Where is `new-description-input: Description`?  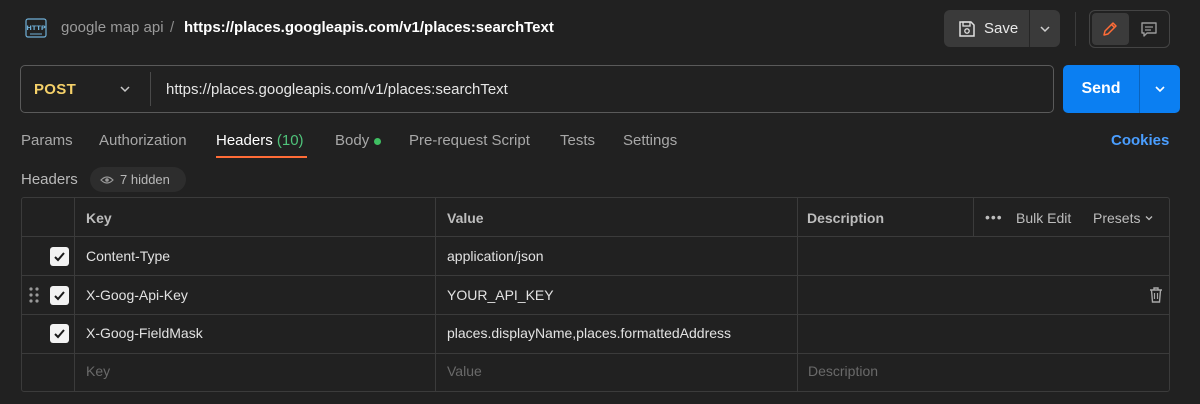 new-description-input: Description is located at coordinates (843, 371).